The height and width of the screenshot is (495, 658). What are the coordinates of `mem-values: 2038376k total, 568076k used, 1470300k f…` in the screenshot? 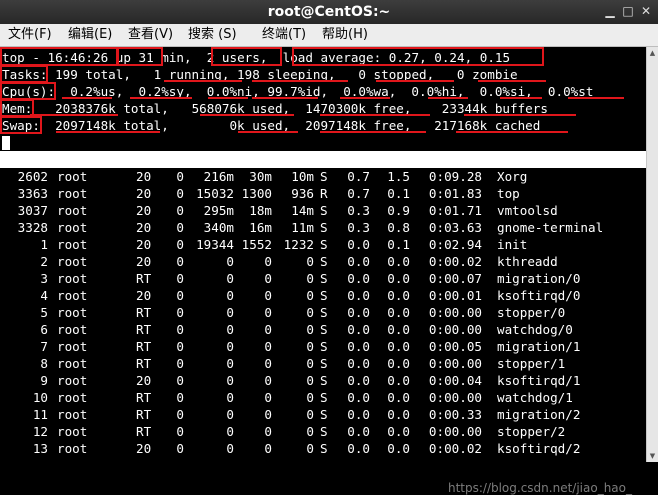 It's located at (290, 108).